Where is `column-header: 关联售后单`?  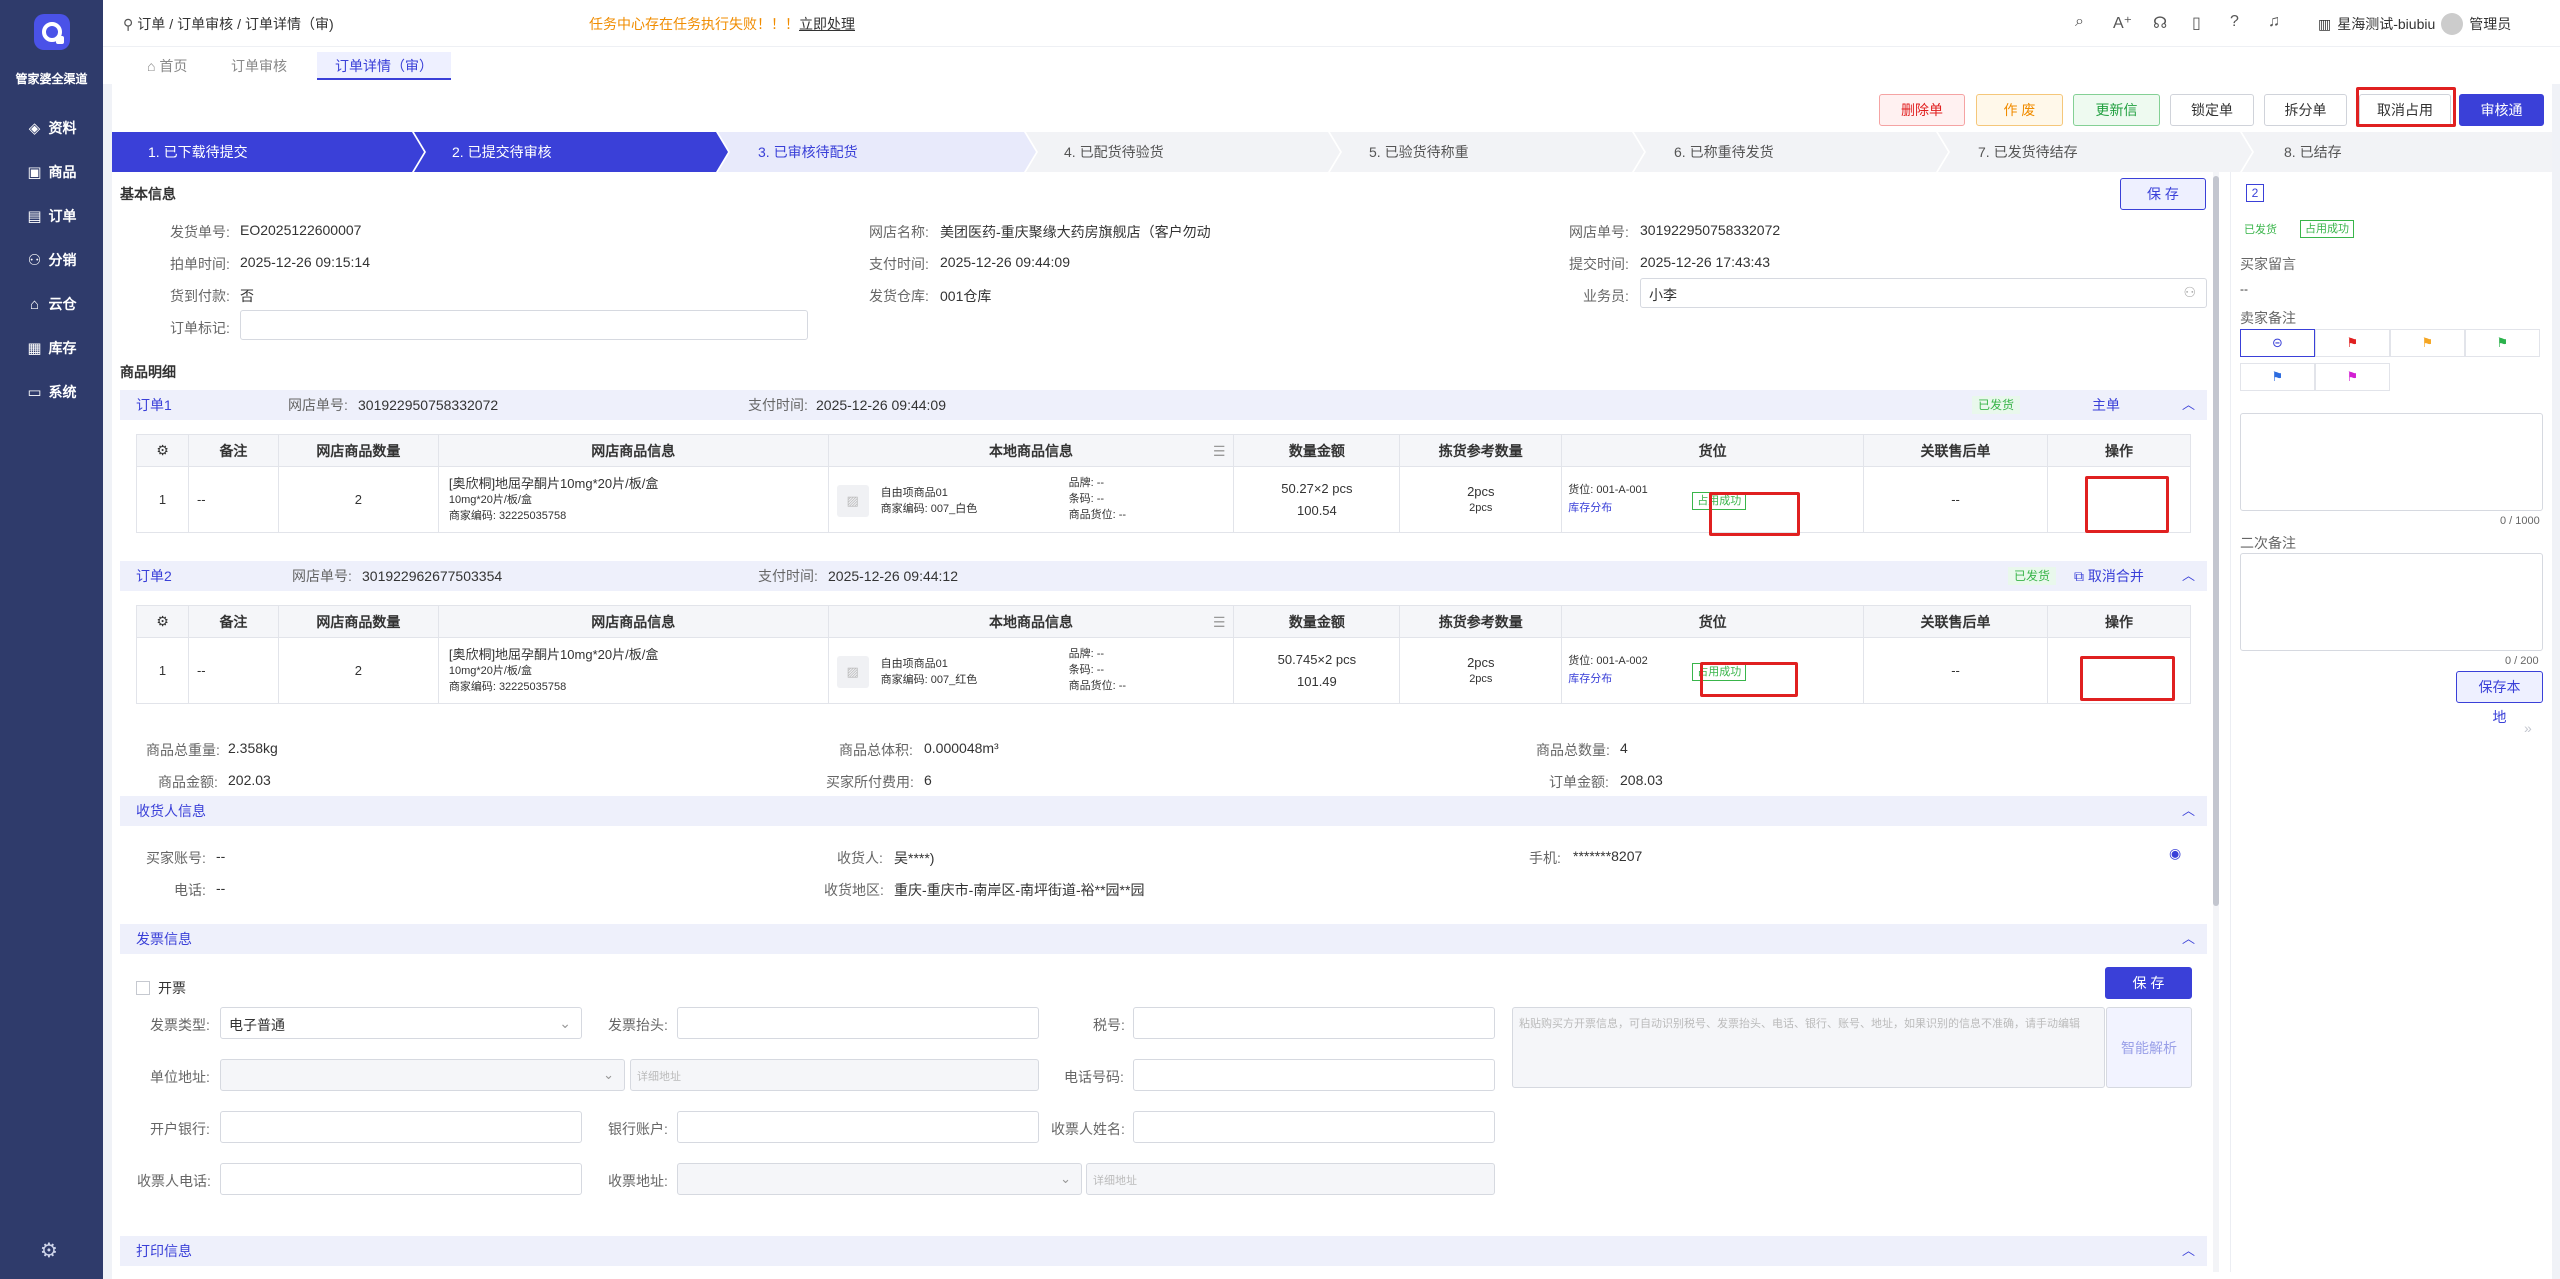 column-header: 关联售后单 is located at coordinates (1955, 450).